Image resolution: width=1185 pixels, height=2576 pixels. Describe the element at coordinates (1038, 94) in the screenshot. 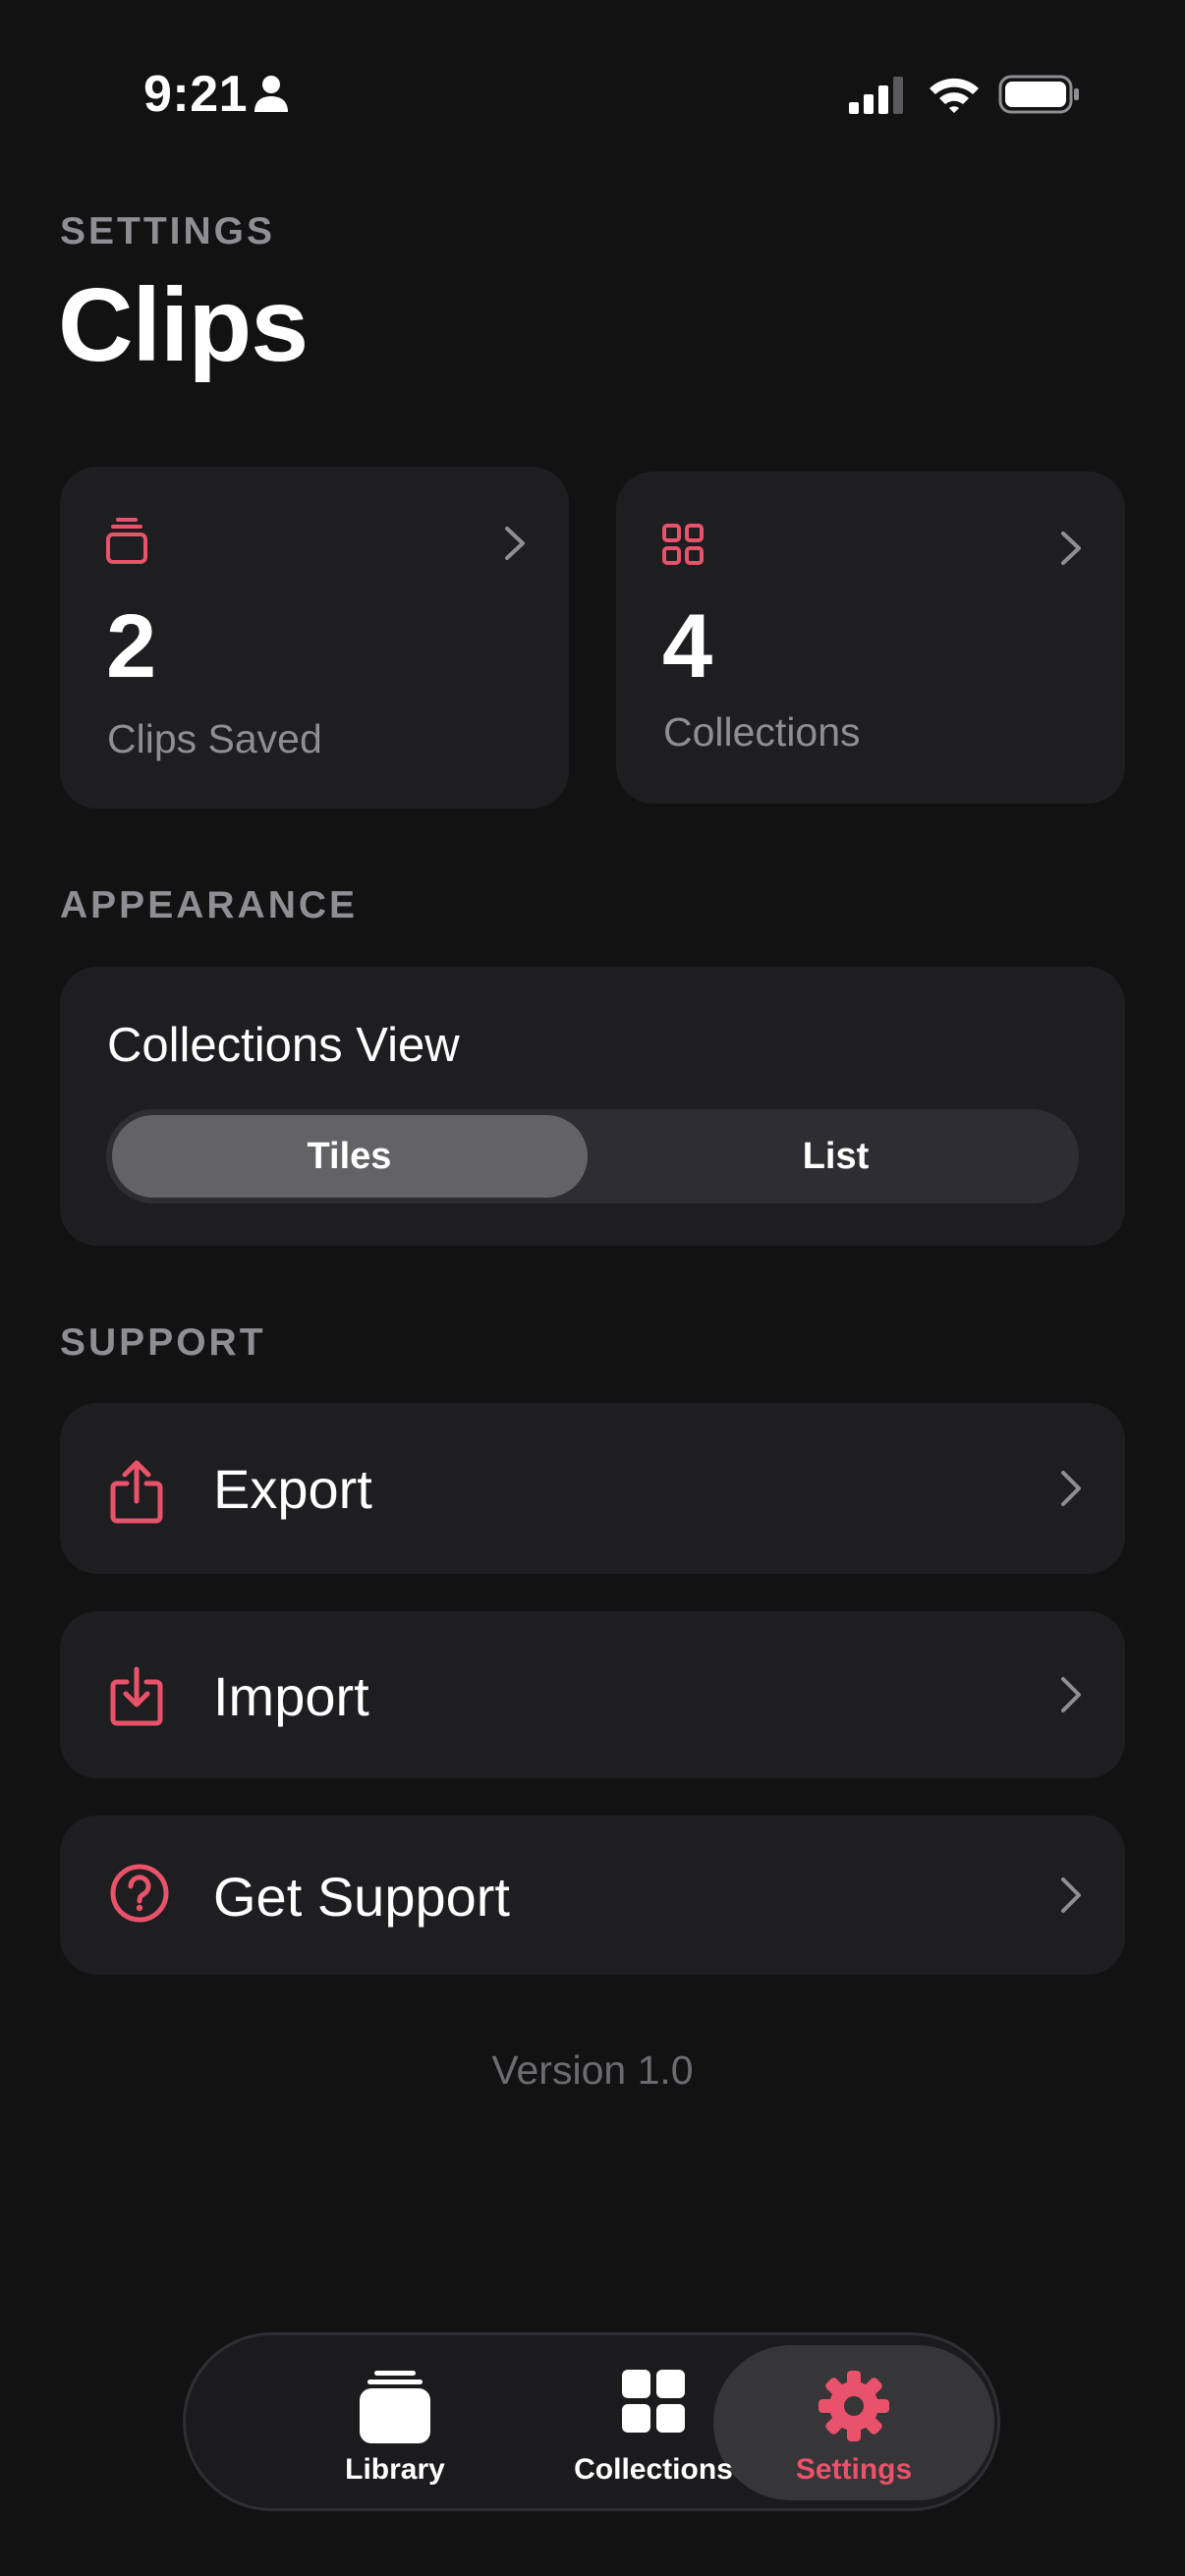

I see `battery-icon` at that location.